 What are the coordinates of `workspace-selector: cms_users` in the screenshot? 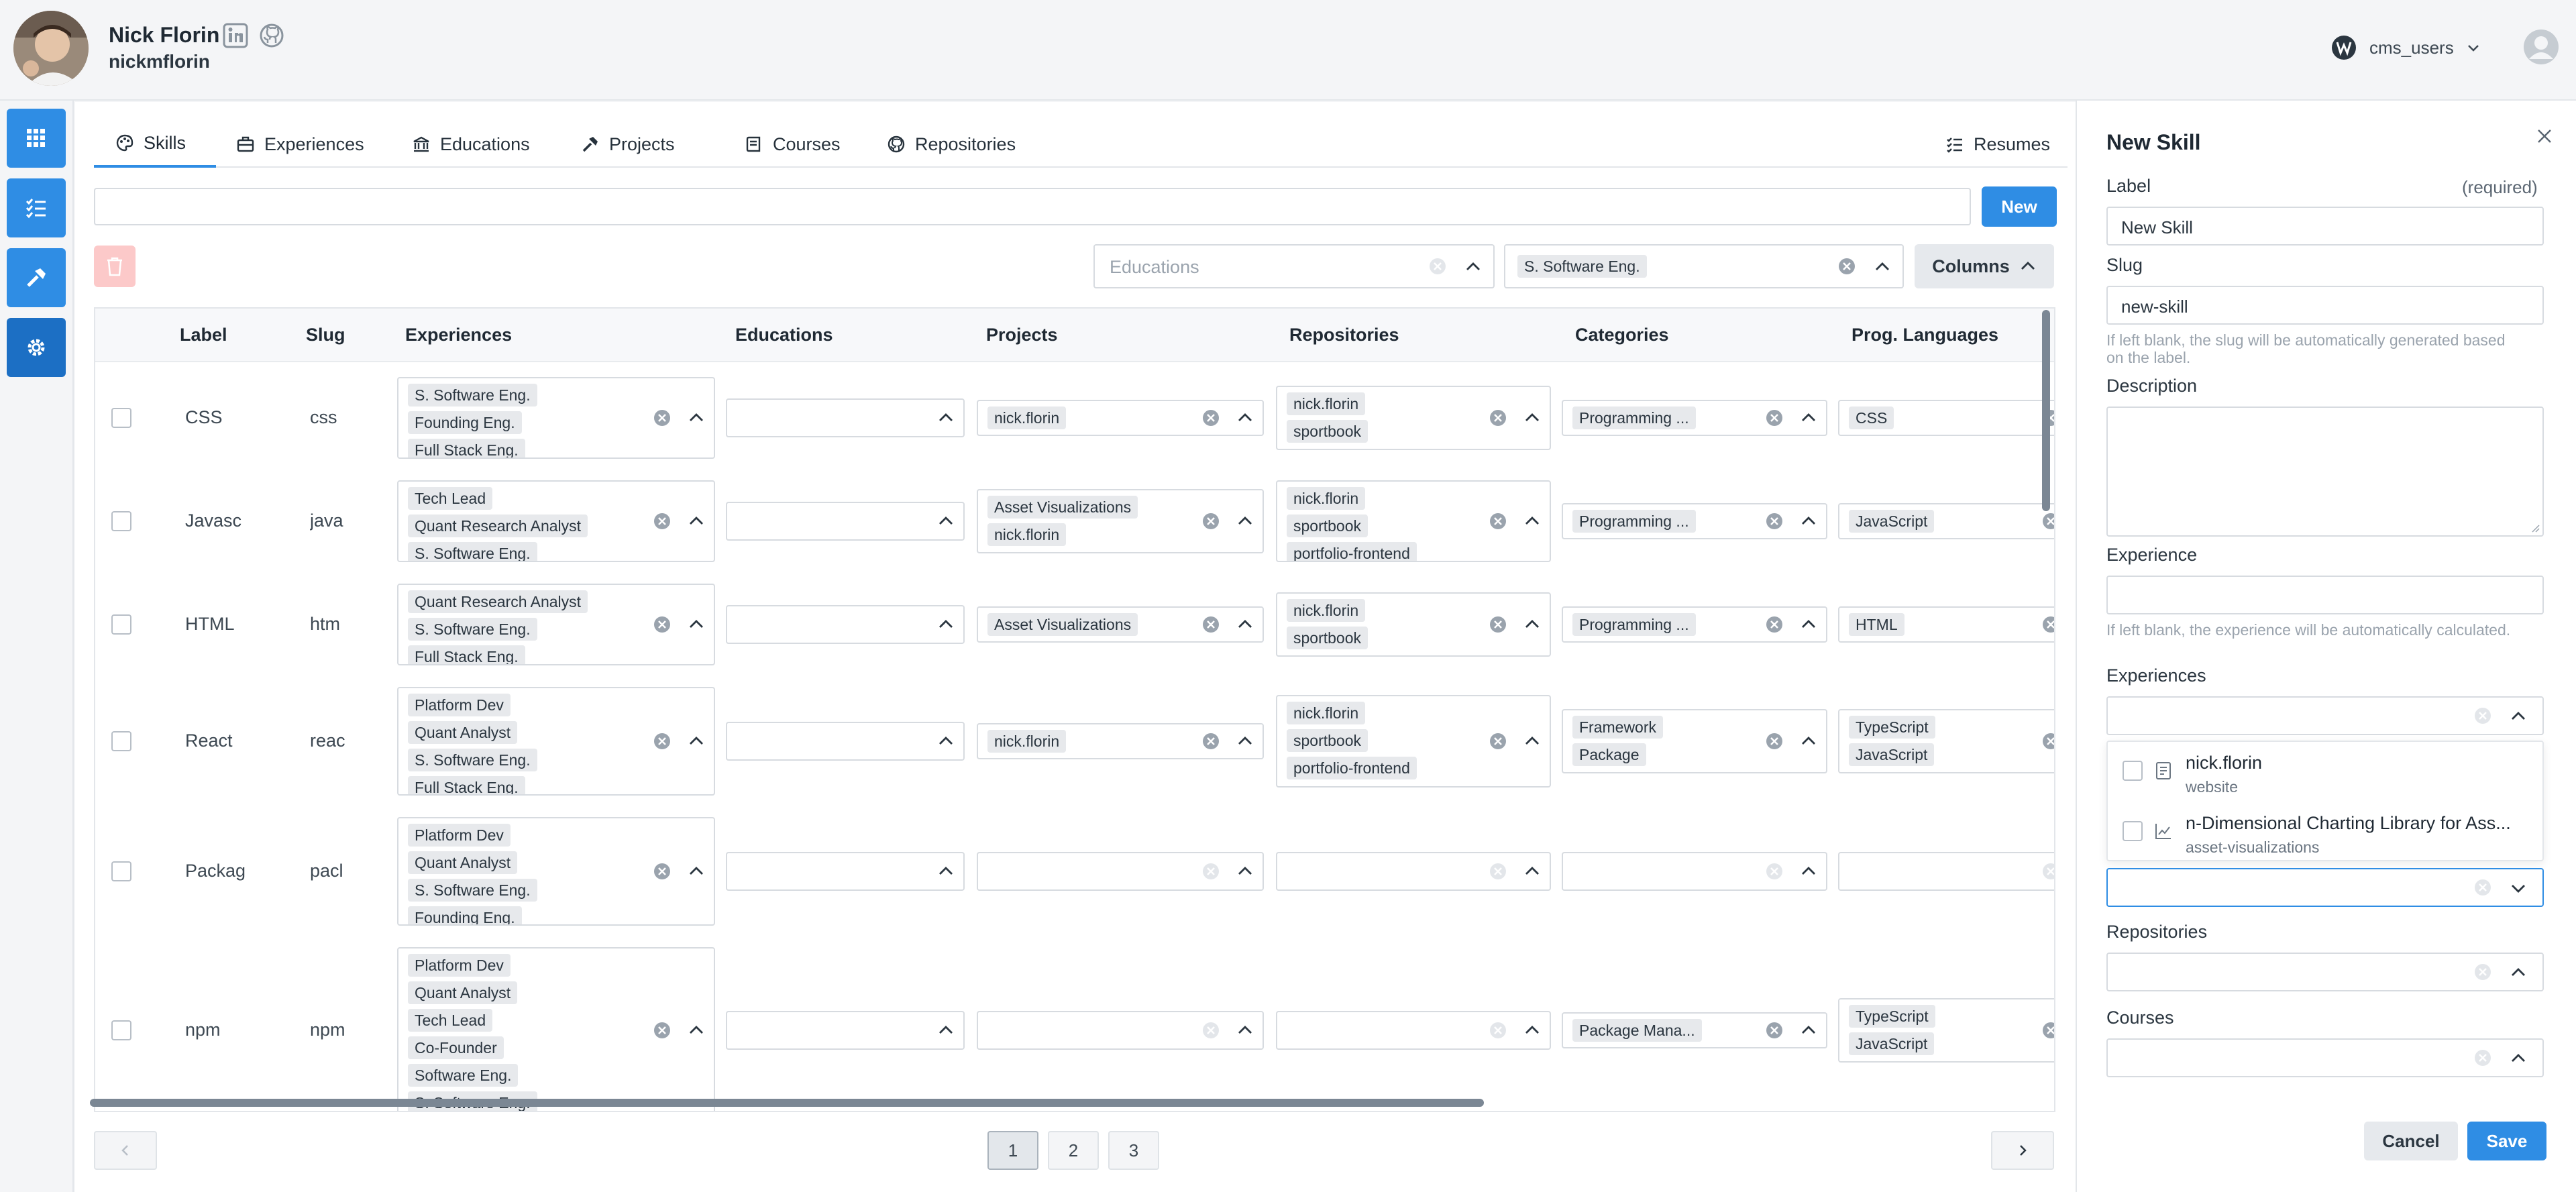 It's located at (2405, 47).